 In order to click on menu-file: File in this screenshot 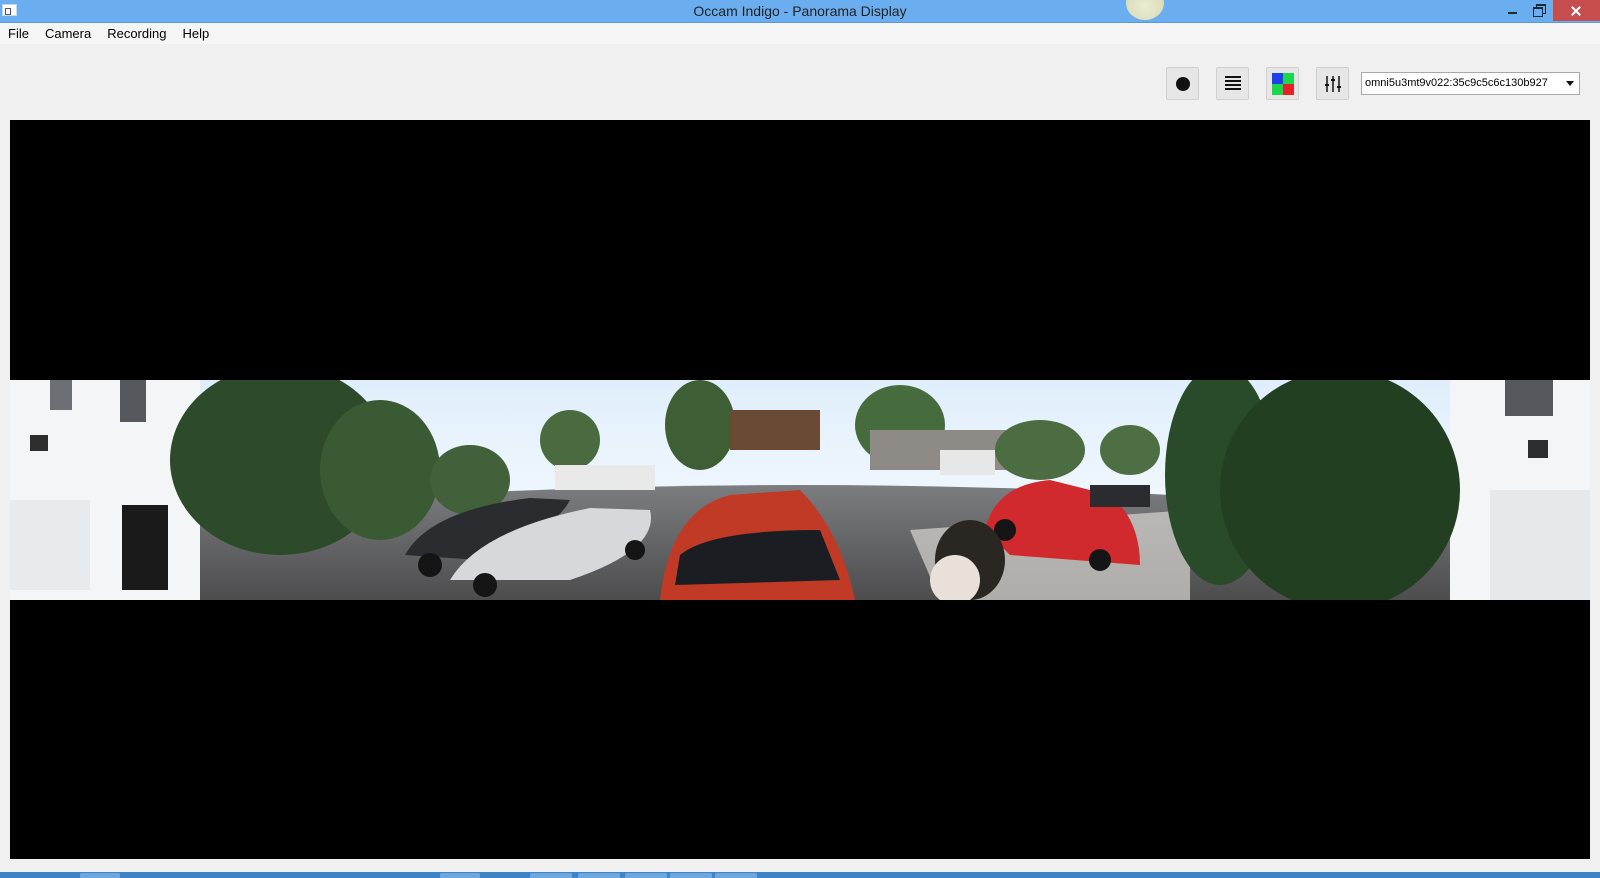, I will do `click(18, 33)`.